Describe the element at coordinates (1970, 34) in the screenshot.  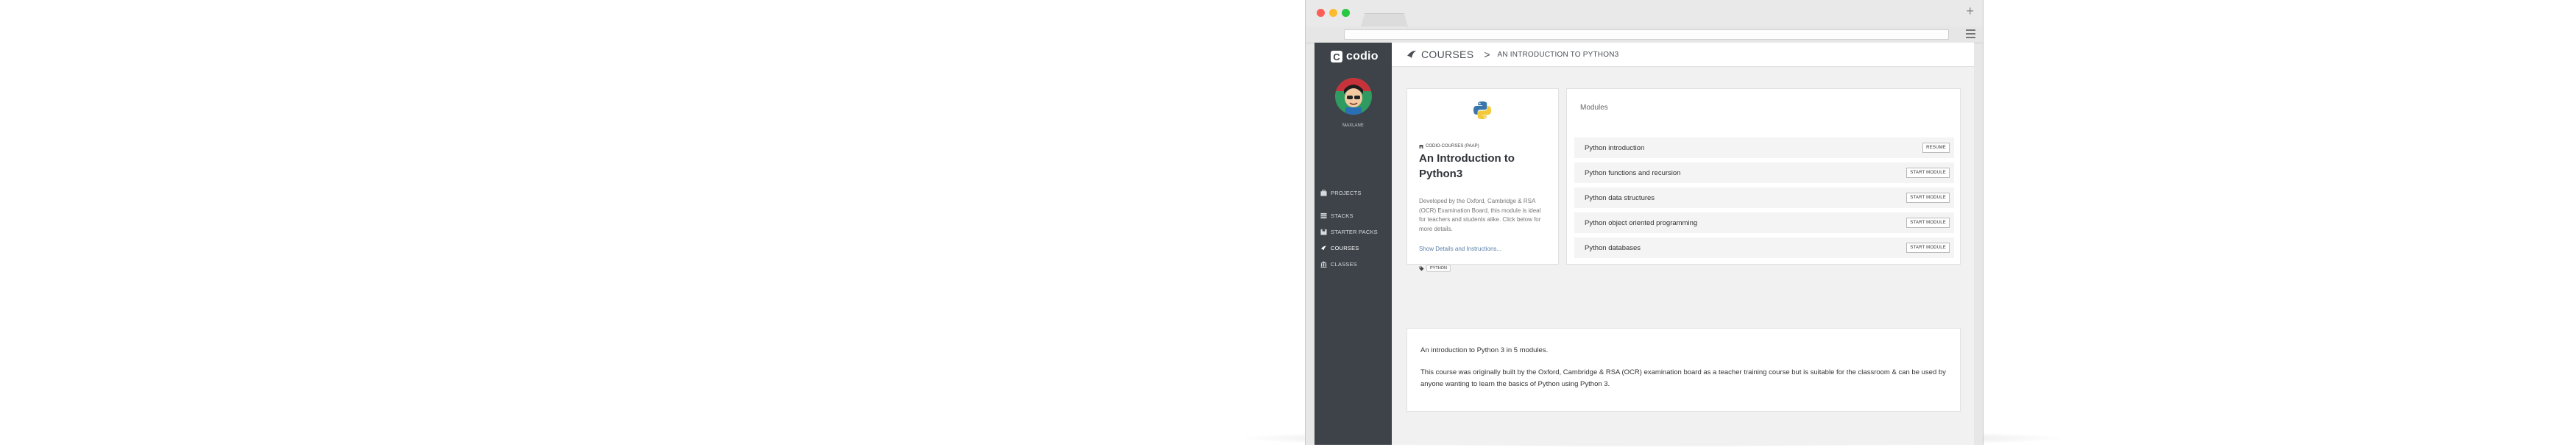
I see `hamburger-menu-icon` at that location.